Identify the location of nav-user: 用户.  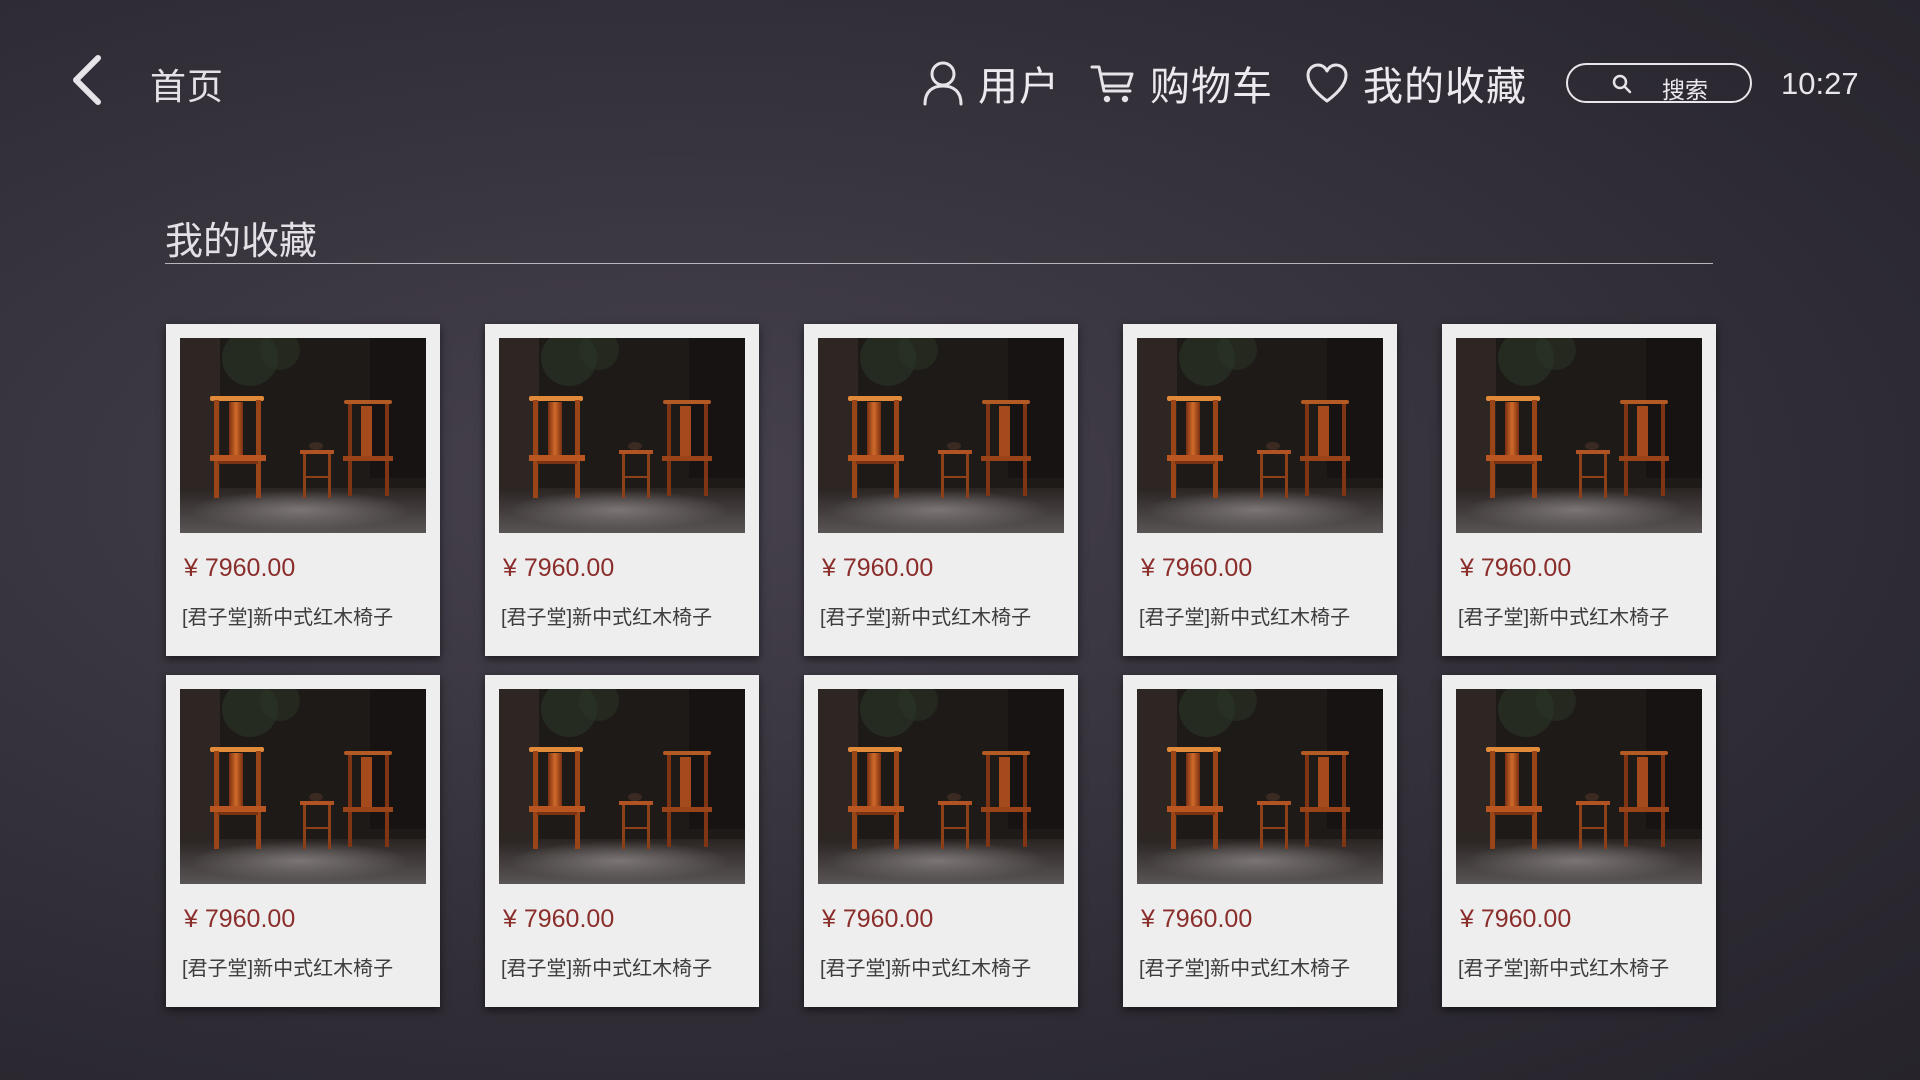
(991, 83).